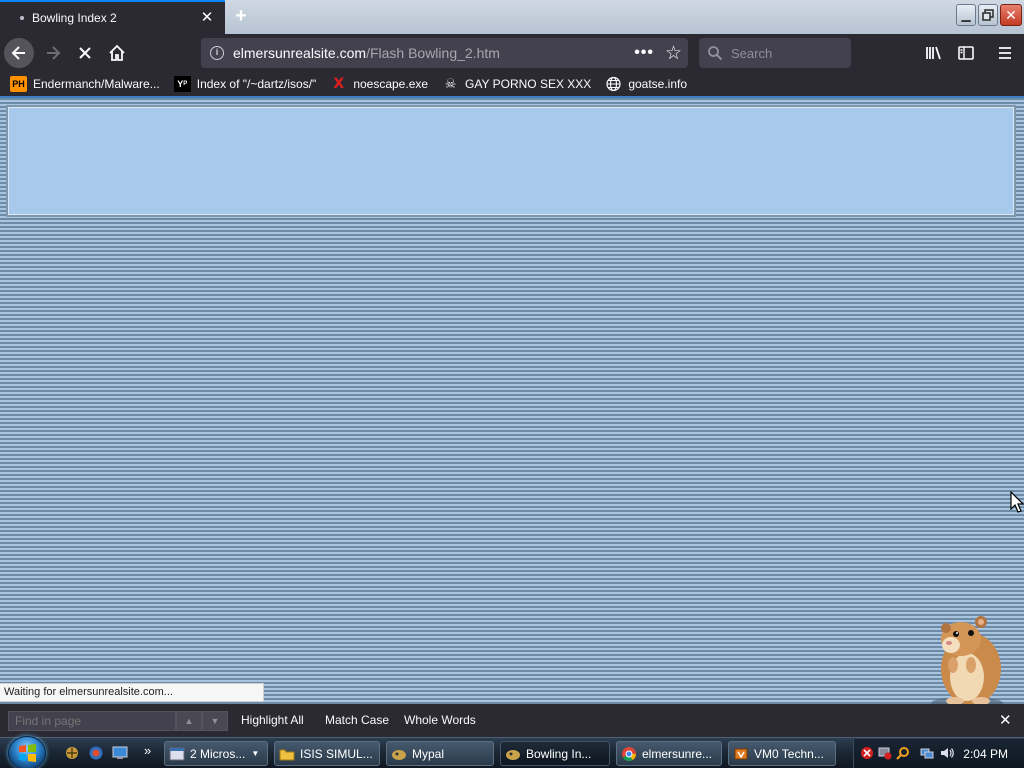 This screenshot has height=768, width=1024. What do you see at coordinates (22, 18) in the screenshot?
I see `loading-dot-icon` at bounding box center [22, 18].